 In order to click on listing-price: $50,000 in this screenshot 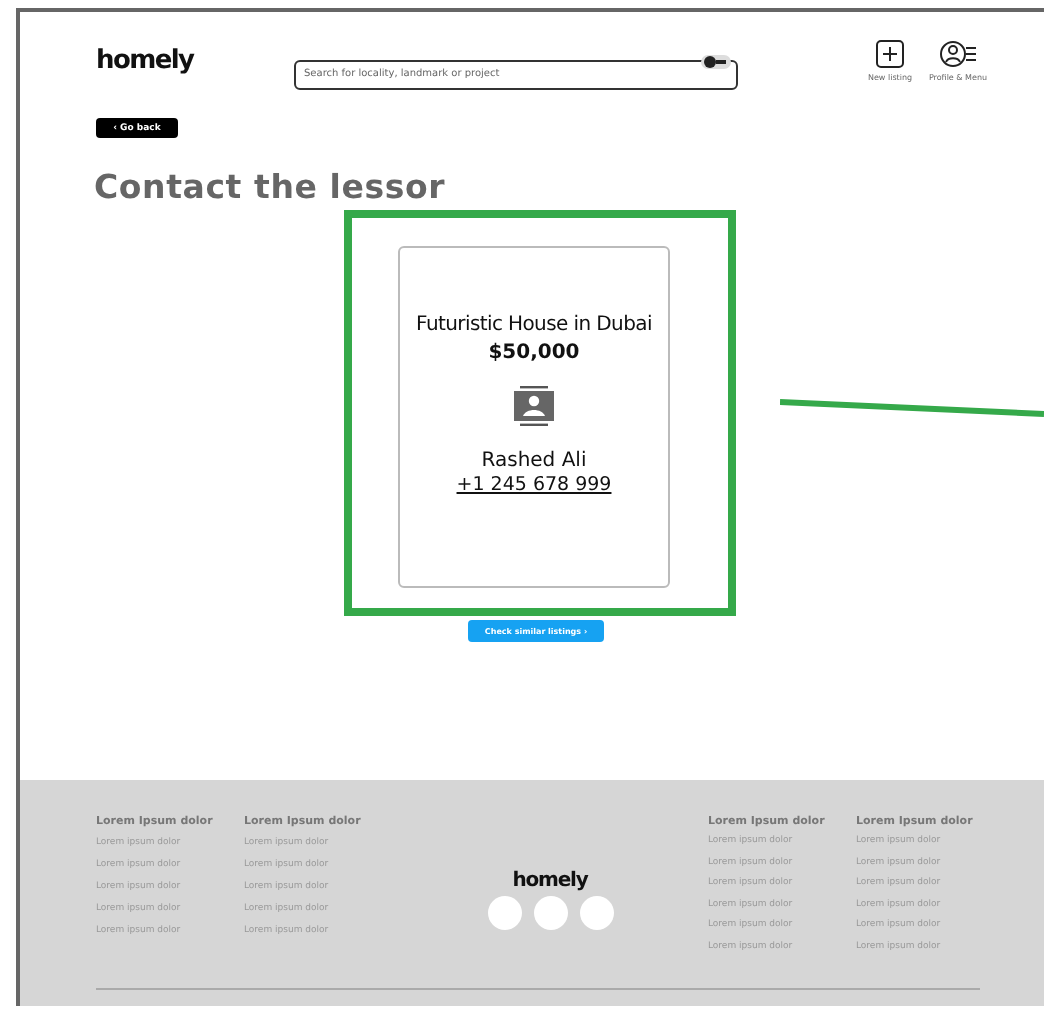, I will do `click(534, 353)`.